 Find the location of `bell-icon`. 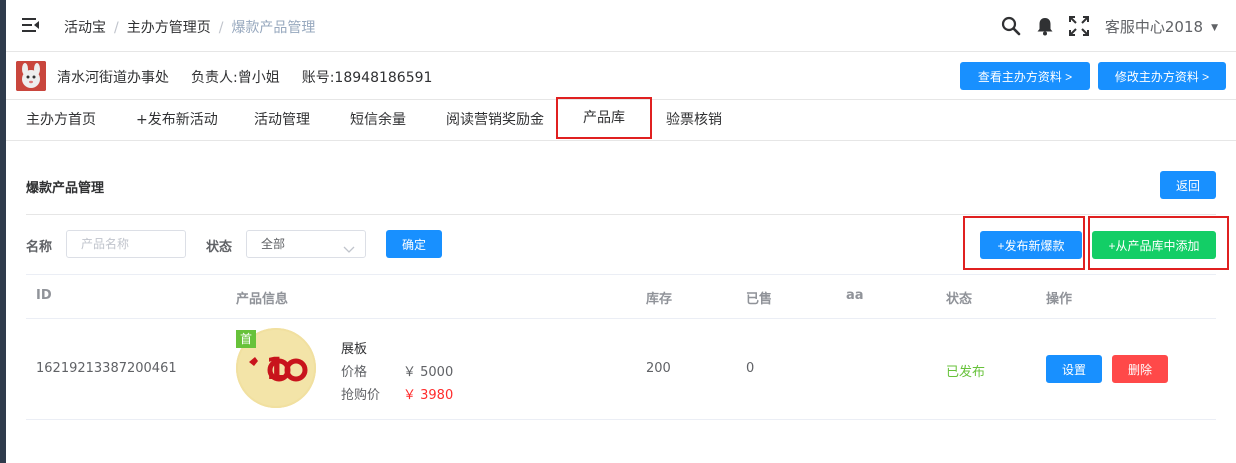

bell-icon is located at coordinates (1045, 26).